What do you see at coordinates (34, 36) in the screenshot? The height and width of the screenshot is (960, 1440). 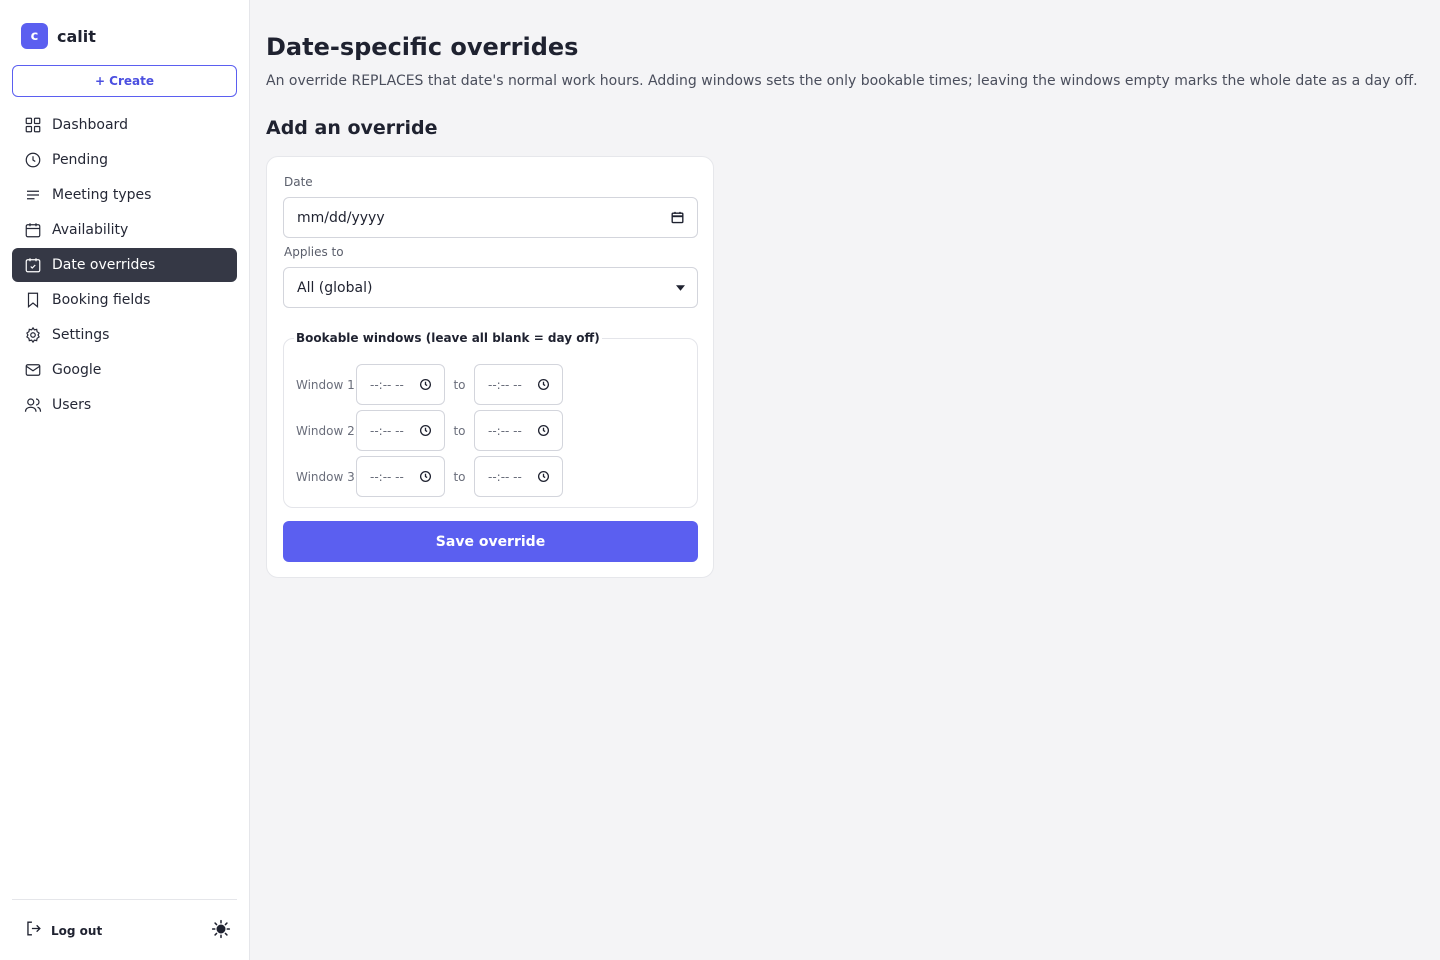 I see `brand-logo: c` at bounding box center [34, 36].